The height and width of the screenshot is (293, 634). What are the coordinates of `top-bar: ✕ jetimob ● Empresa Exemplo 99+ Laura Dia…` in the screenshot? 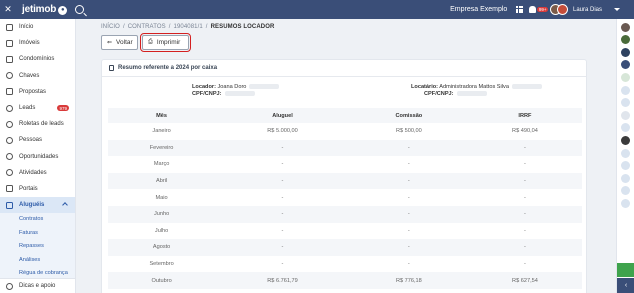 It's located at (317, 9).